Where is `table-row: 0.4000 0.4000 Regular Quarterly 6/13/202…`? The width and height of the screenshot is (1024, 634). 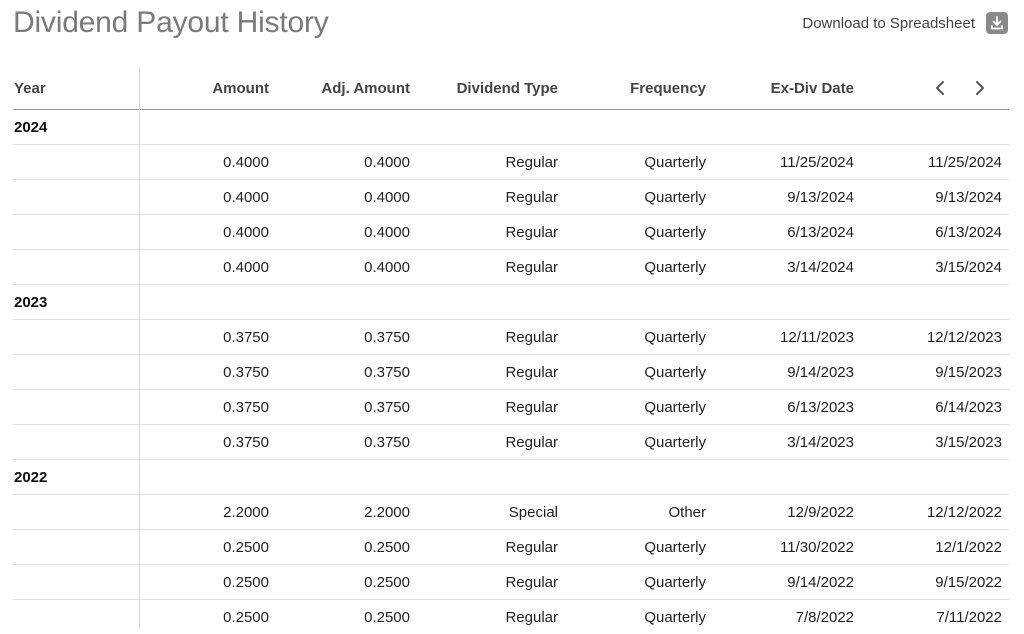
table-row: 0.4000 0.4000 Regular Quarterly 6/13/202… is located at coordinates (511, 232).